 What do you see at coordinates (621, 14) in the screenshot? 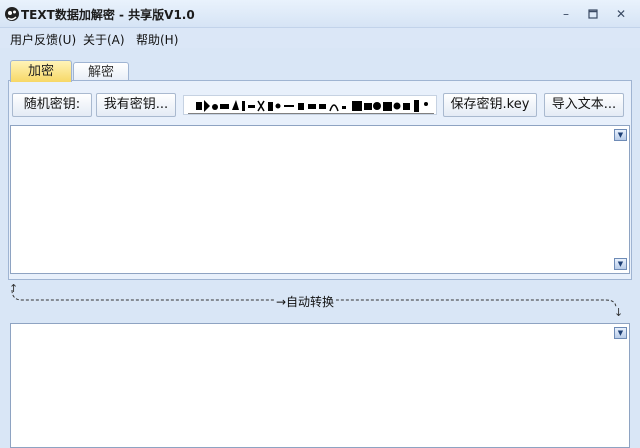
I see `close-icon: ✕` at bounding box center [621, 14].